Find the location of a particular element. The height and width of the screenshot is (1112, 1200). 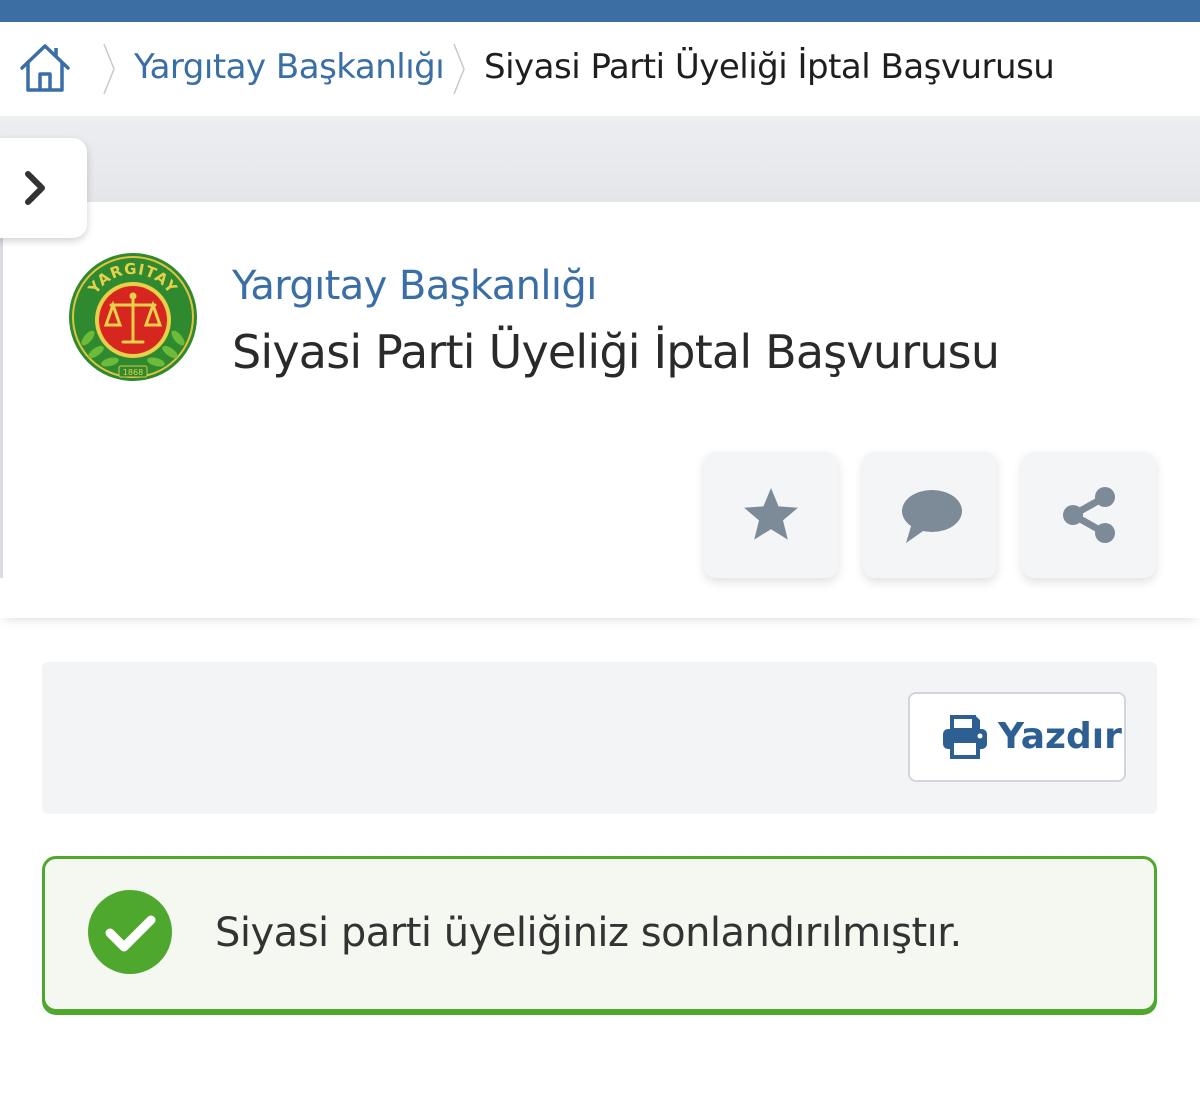

check-circle-icon is located at coordinates (130, 932).